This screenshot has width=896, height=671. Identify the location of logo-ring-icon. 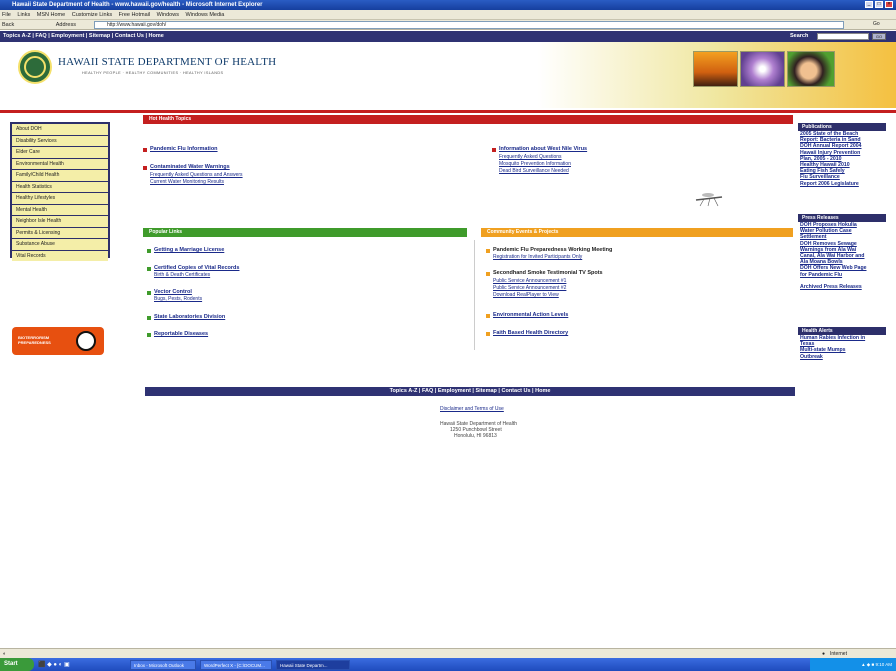
(35, 67).